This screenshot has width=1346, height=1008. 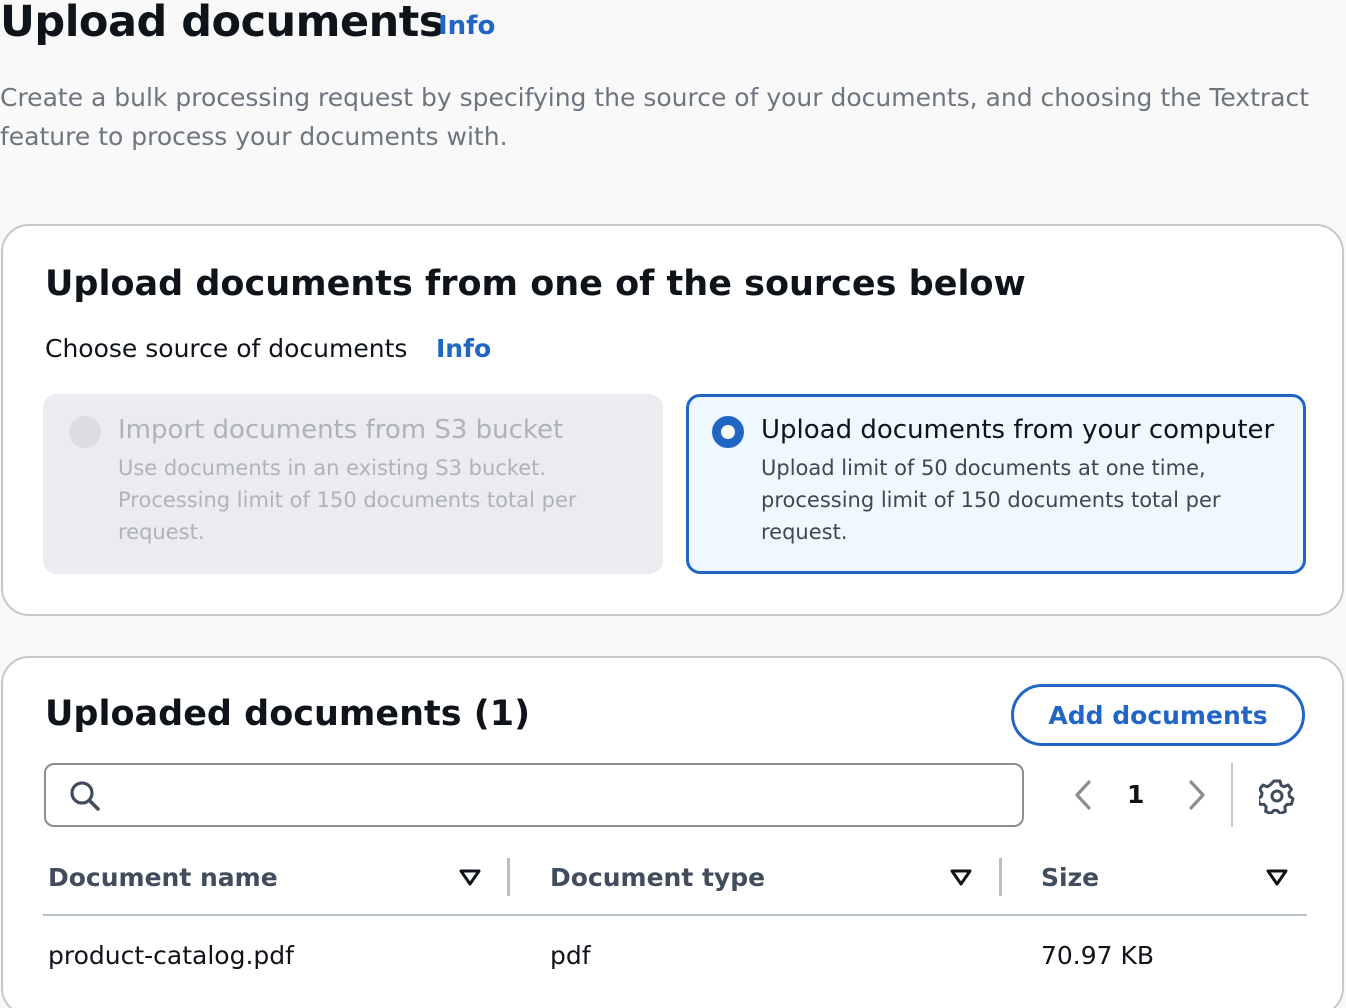 I want to click on add-documents-button: Add documents, so click(x=1158, y=715).